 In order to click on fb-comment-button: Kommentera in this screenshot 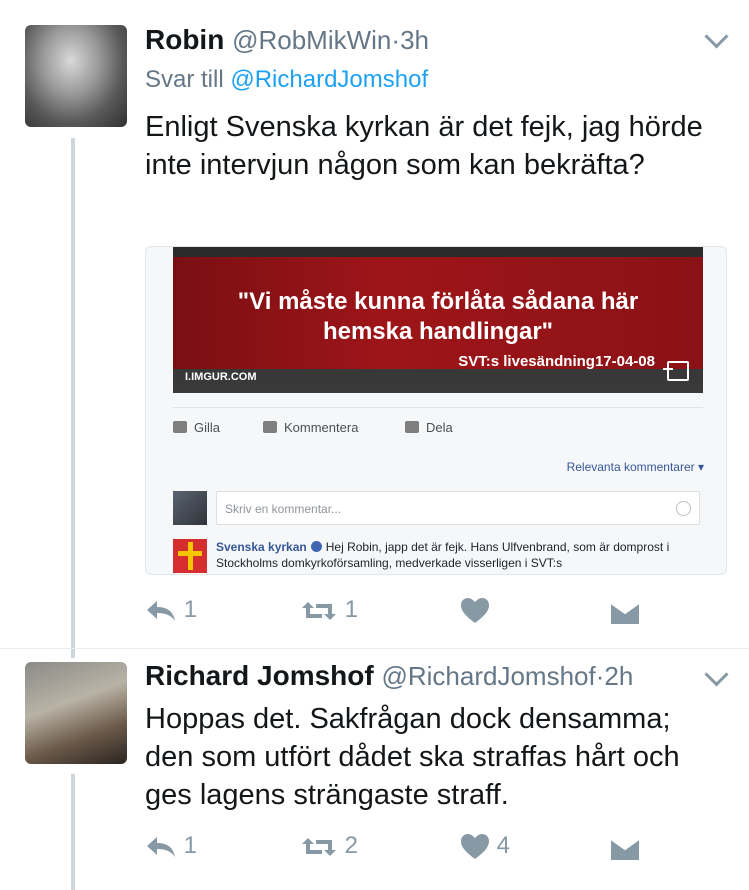, I will do `click(310, 427)`.